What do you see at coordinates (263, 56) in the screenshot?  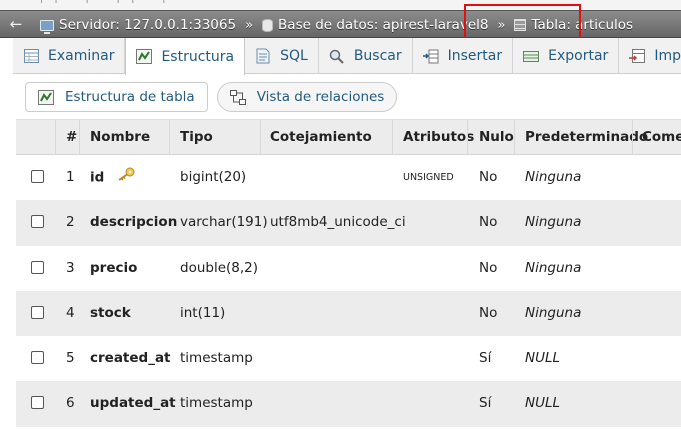 I see `sql-icon` at bounding box center [263, 56].